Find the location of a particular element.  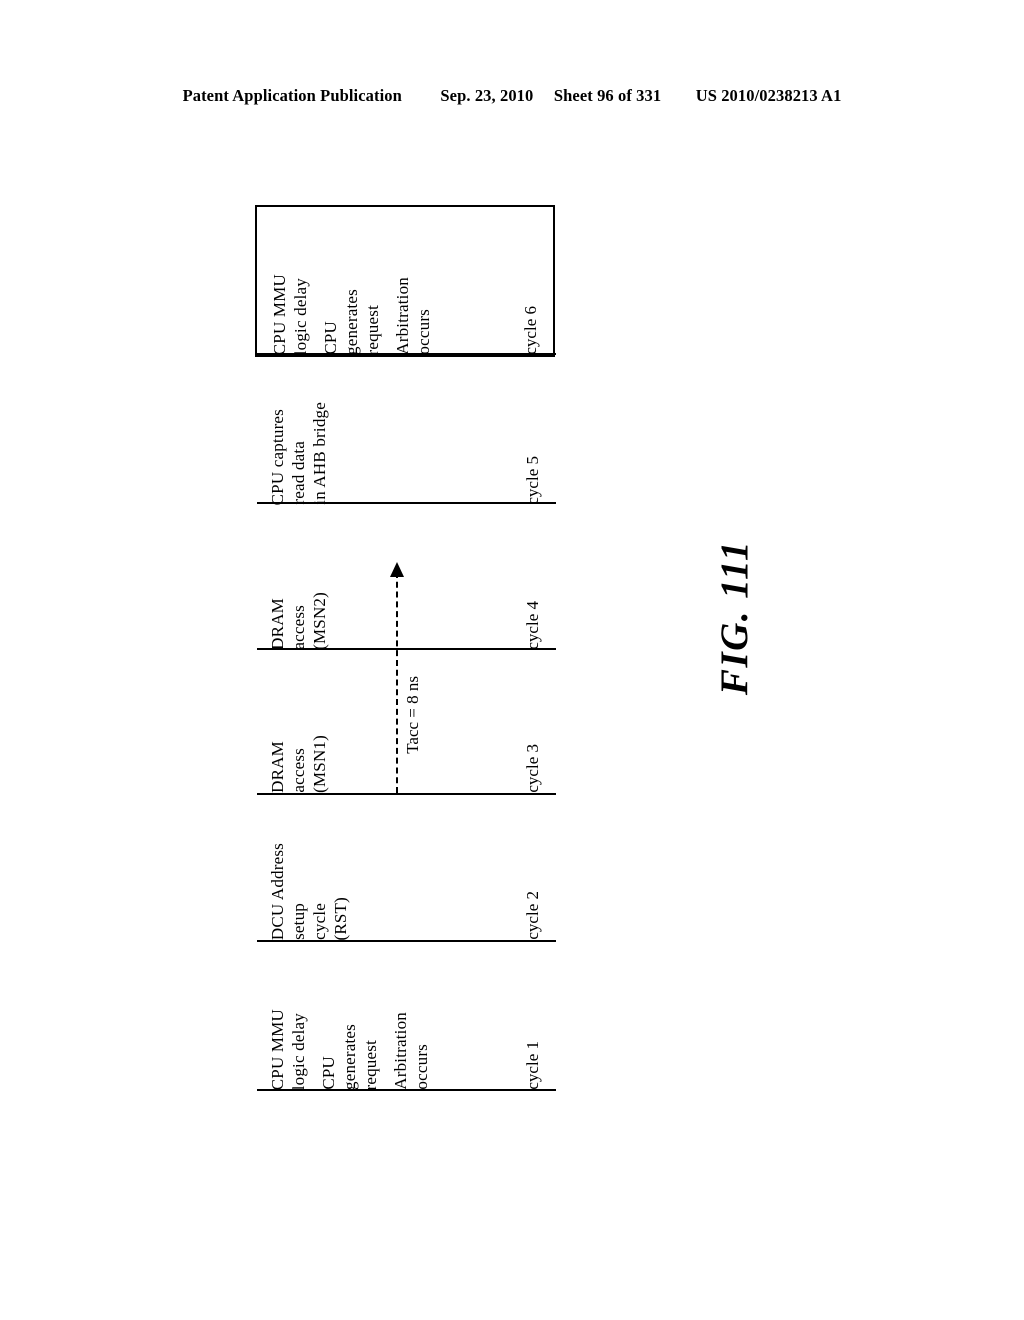

cycle-text-block: DRAM access (MSN1) cycle 3 is located at coordinates (405, 721).